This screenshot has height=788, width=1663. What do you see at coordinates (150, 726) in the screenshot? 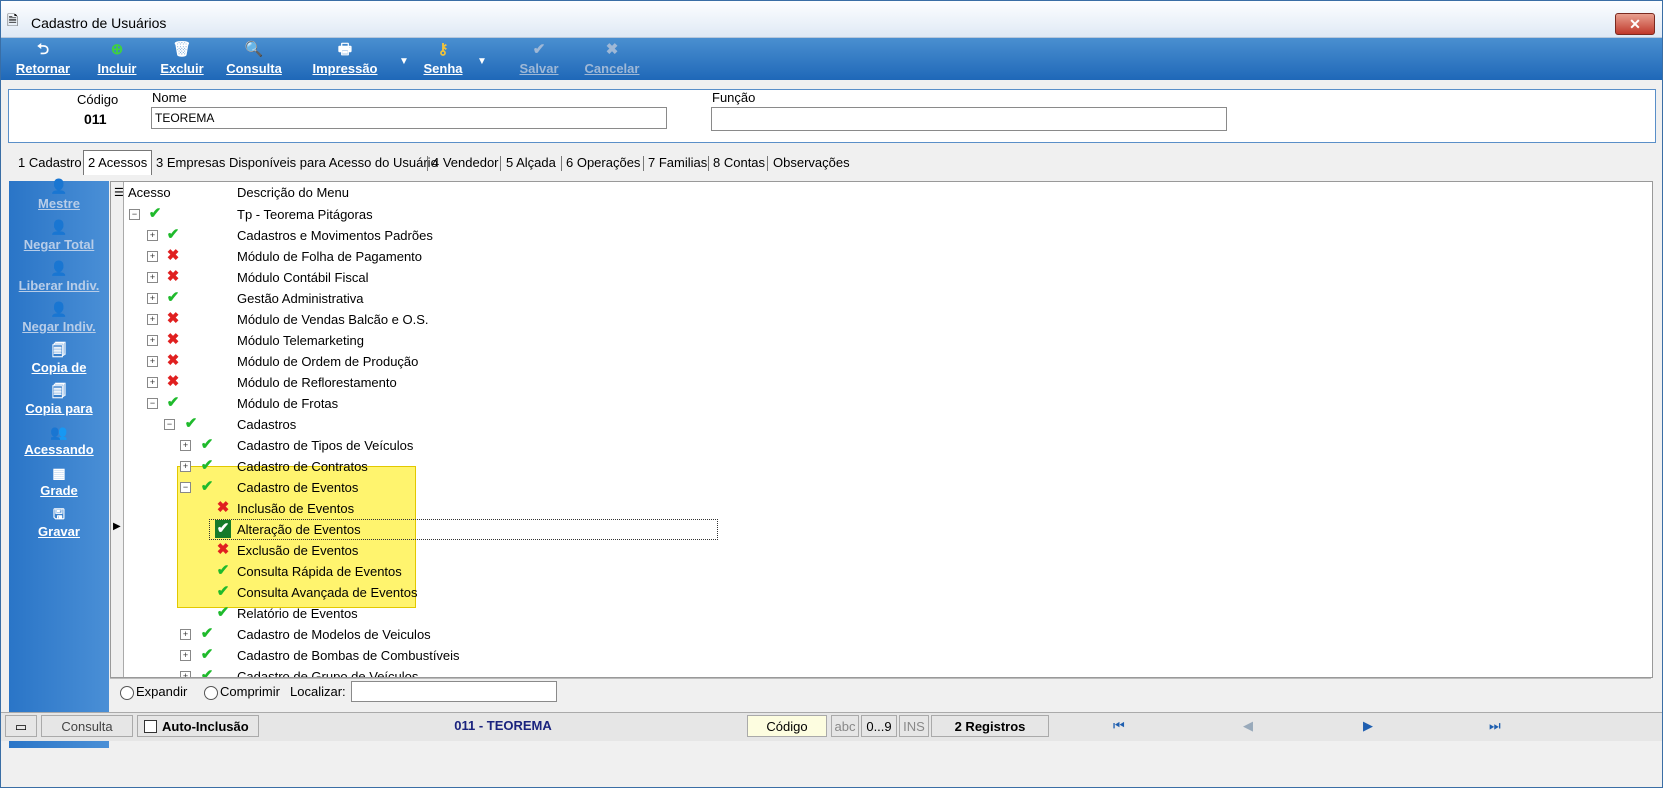
I see `auto-inclusao-checkbox` at bounding box center [150, 726].